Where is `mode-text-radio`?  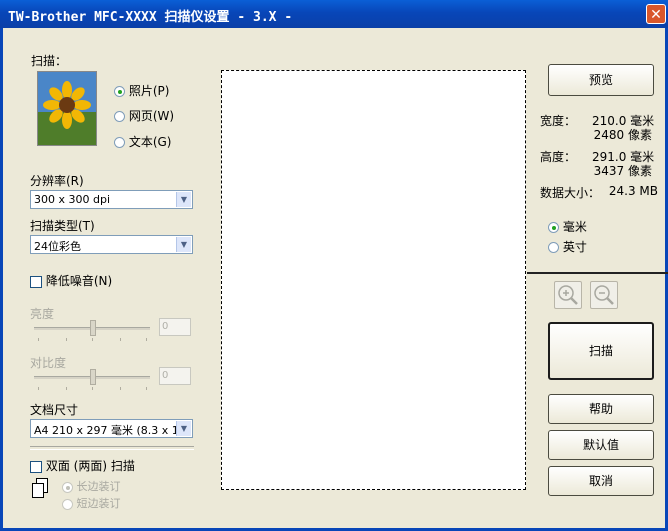 mode-text-radio is located at coordinates (119, 142).